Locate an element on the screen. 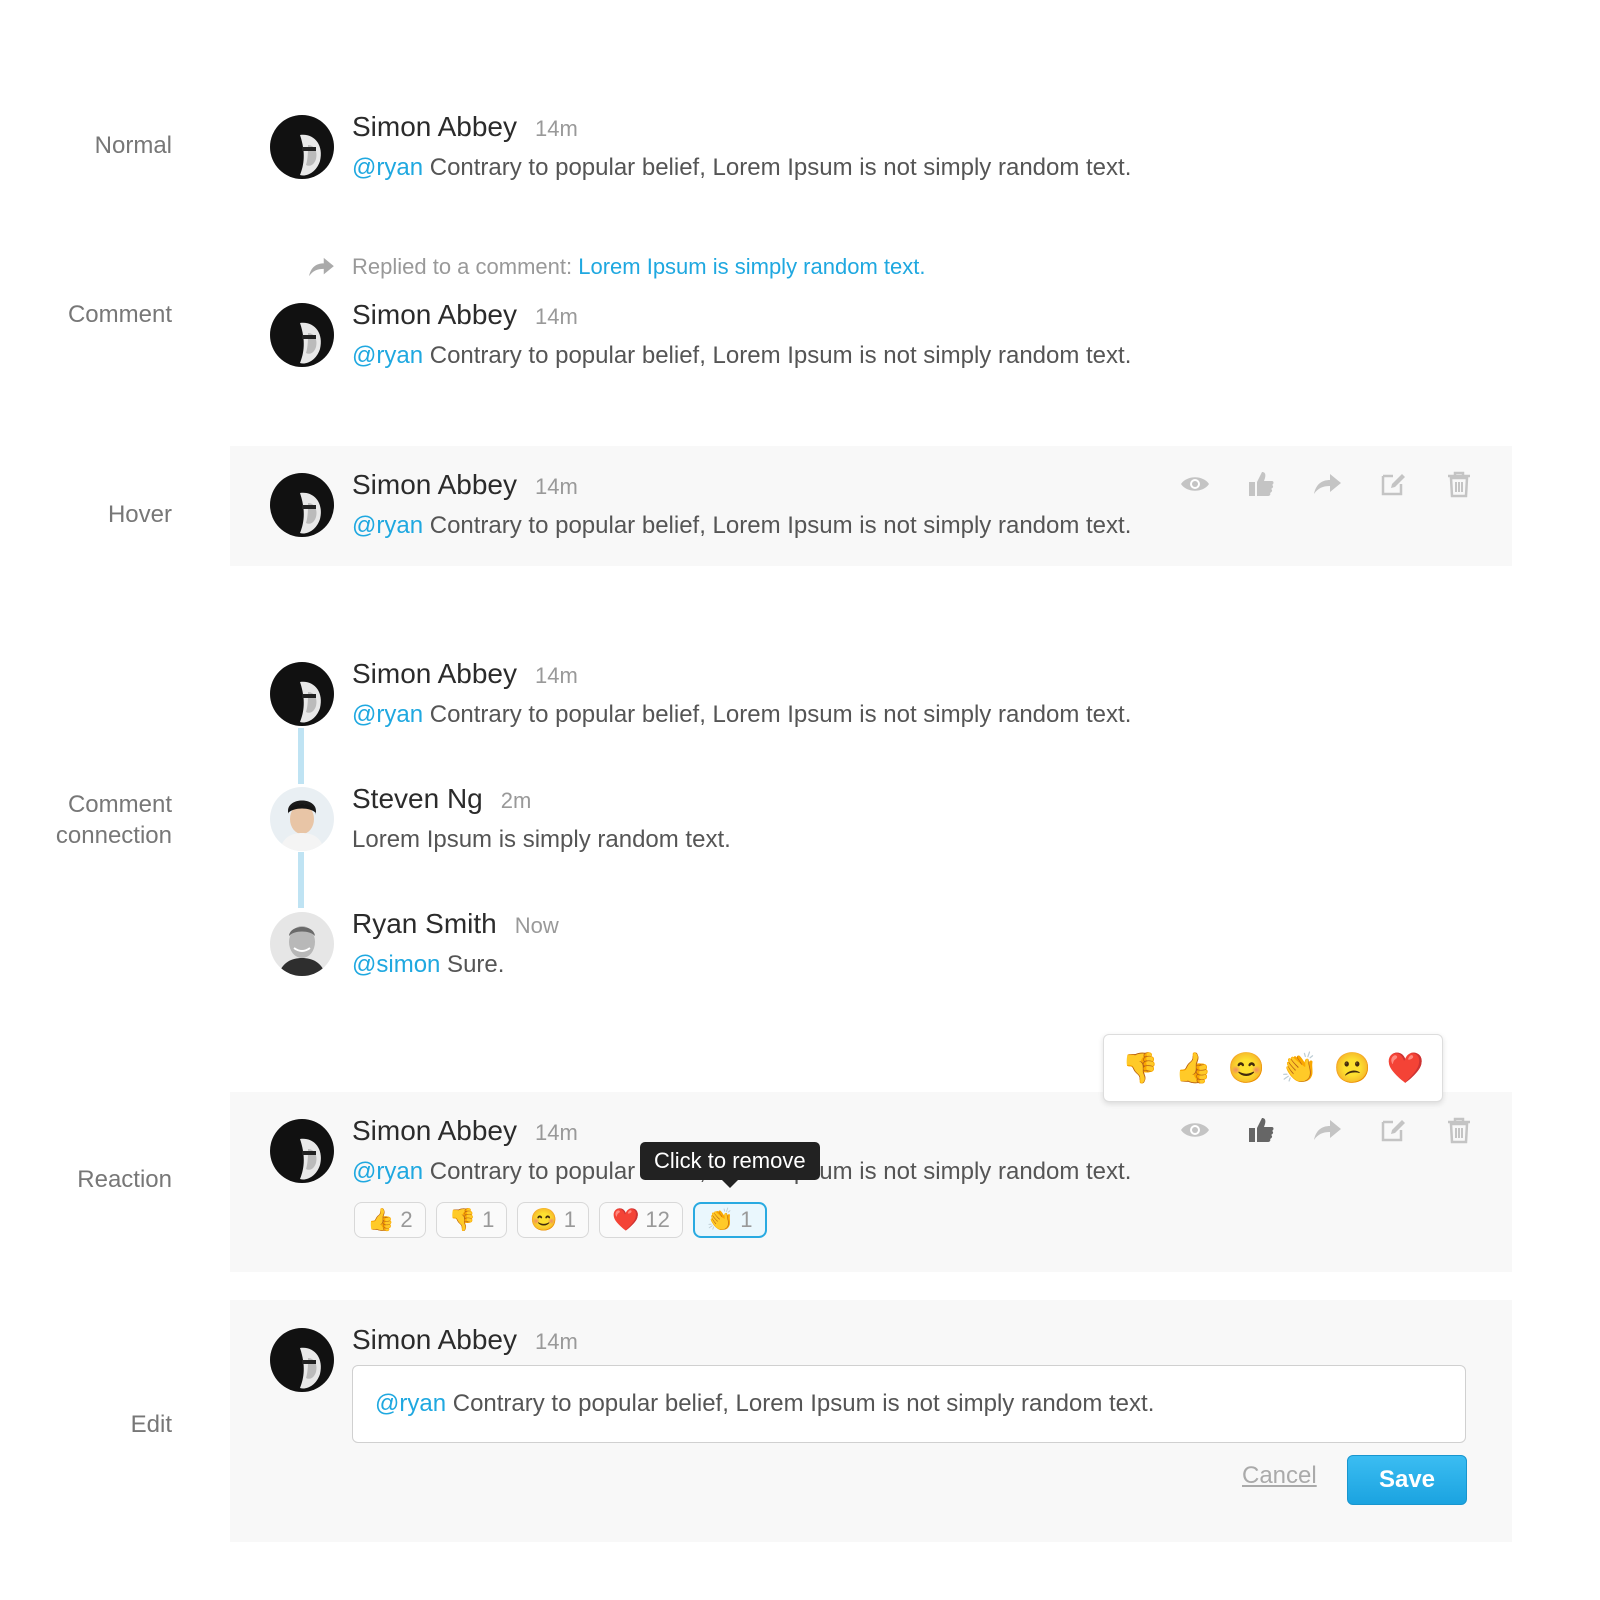  reaction-emoji: ❤️ is located at coordinates (625, 1219).